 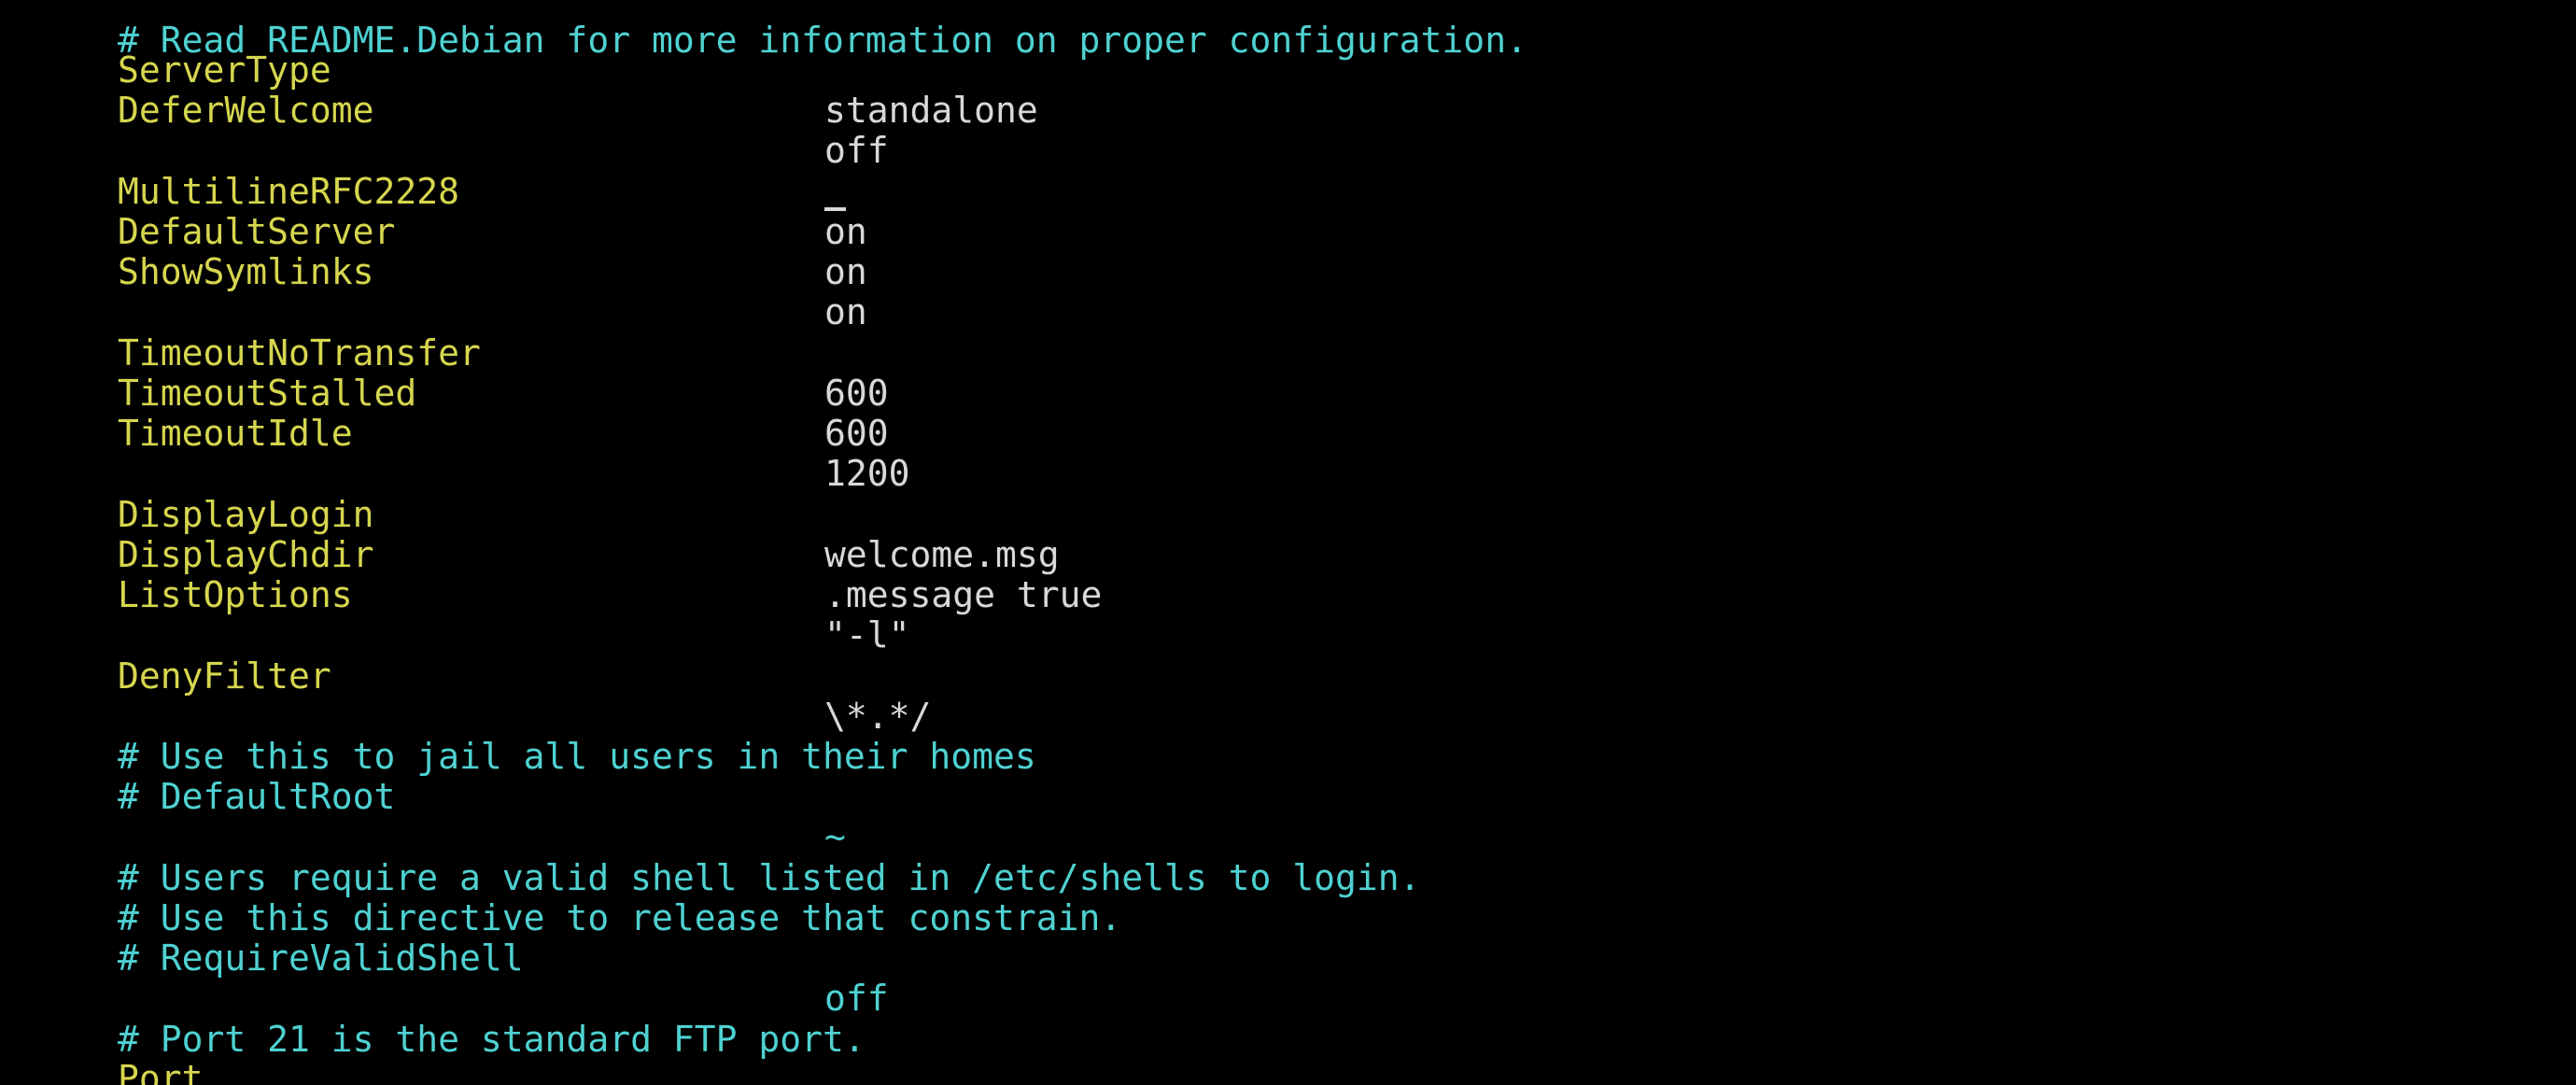 What do you see at coordinates (835, 209) in the screenshot?
I see `text-cursor` at bounding box center [835, 209].